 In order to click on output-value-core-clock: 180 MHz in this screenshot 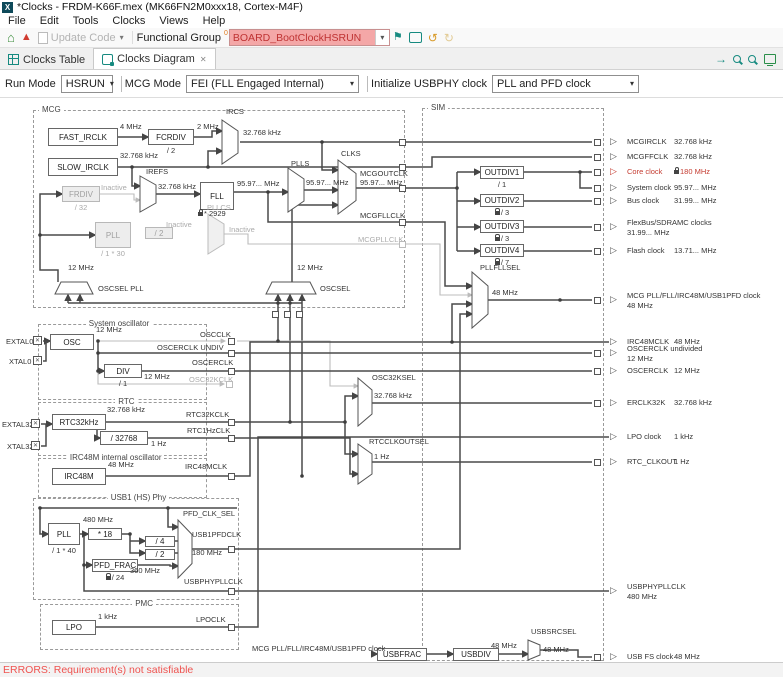, I will do `click(692, 171)`.